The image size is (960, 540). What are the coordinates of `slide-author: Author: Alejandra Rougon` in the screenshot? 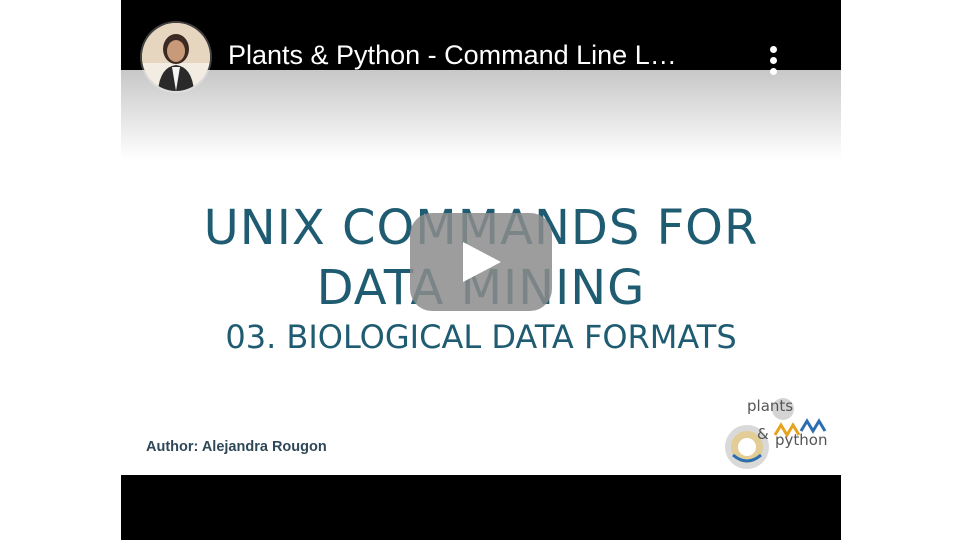 It's located at (236, 447).